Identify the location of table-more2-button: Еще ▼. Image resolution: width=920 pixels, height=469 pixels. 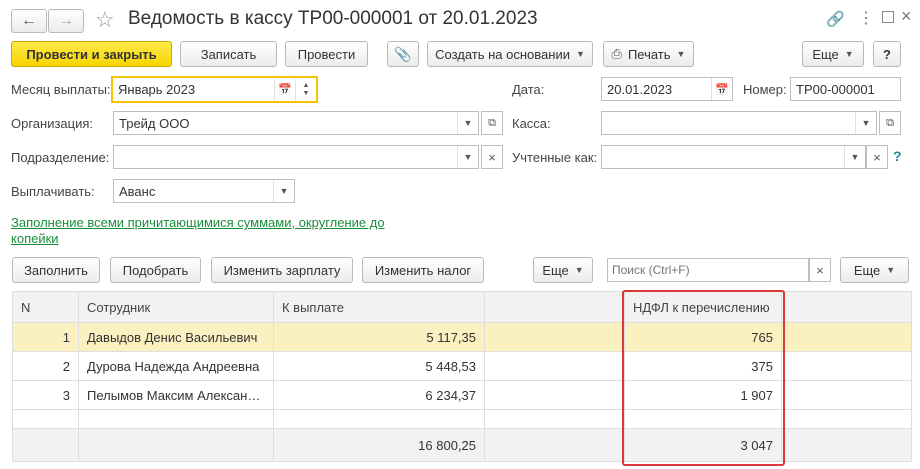
(874, 270).